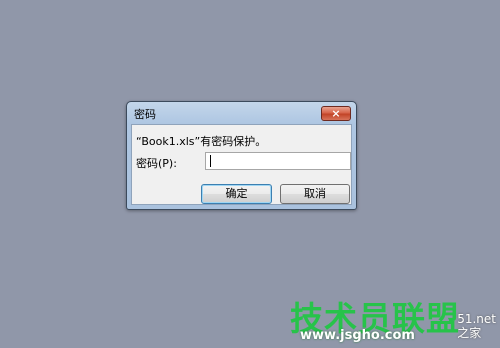  I want to click on watermark-url: www.jsgho.com, so click(357, 335).